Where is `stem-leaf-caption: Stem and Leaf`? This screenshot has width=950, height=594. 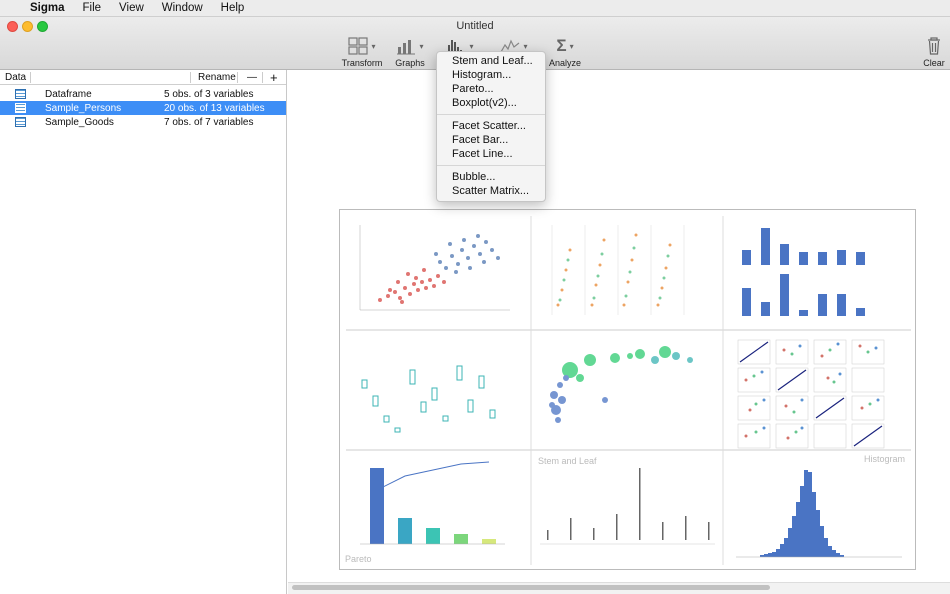
stem-leaf-caption: Stem and Leaf is located at coordinates (567, 461).